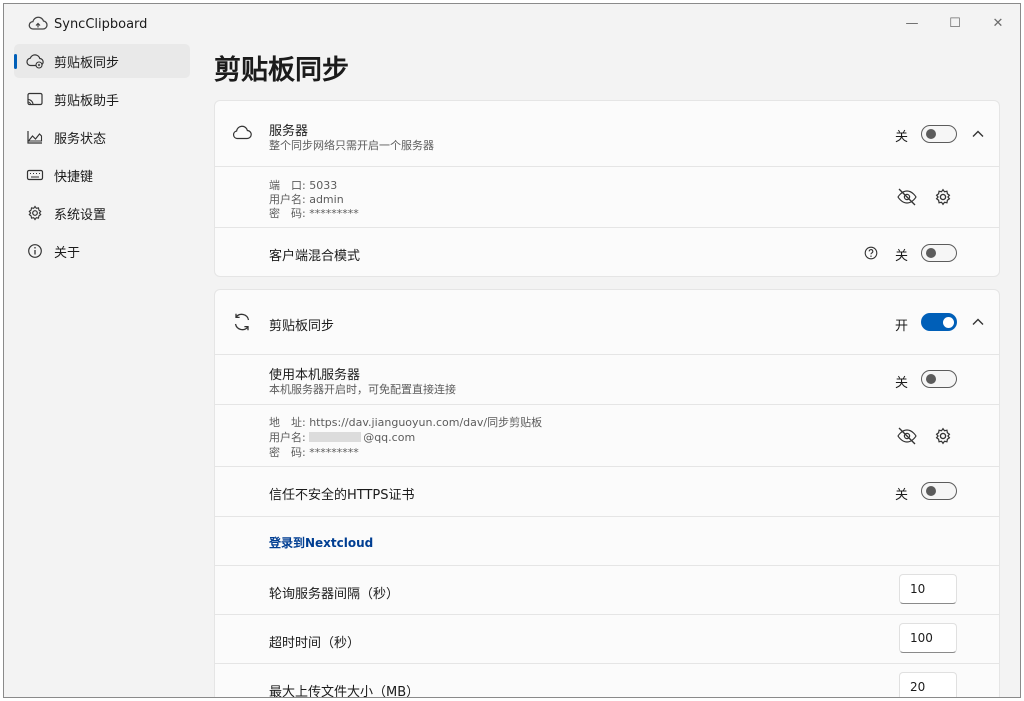 The image size is (1024, 701). Describe the element at coordinates (102, 251) in the screenshot. I see `sidebar-item-about: 关于` at that location.